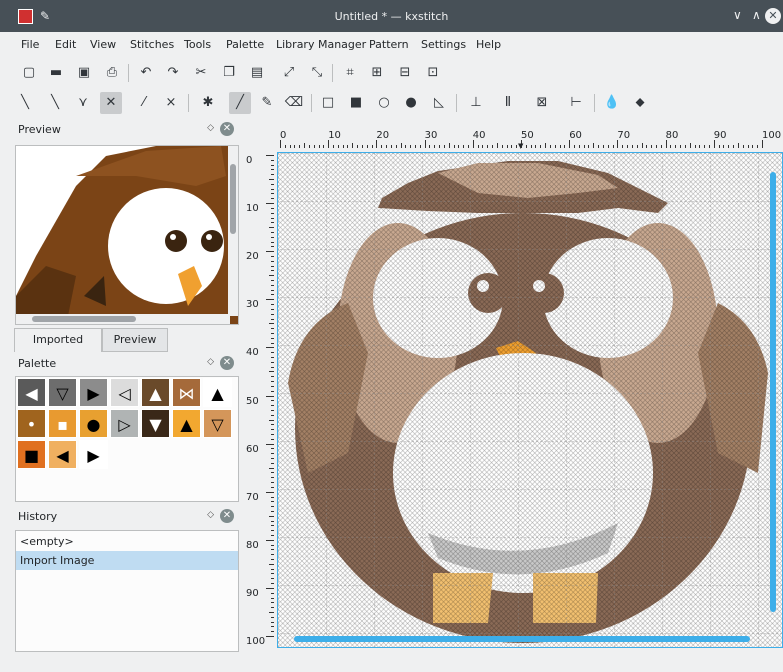 Image resolution: width=783 pixels, height=672 pixels. What do you see at coordinates (350, 73) in the screenshot?
I see `zoom-fit-icon: ⌗` at bounding box center [350, 73].